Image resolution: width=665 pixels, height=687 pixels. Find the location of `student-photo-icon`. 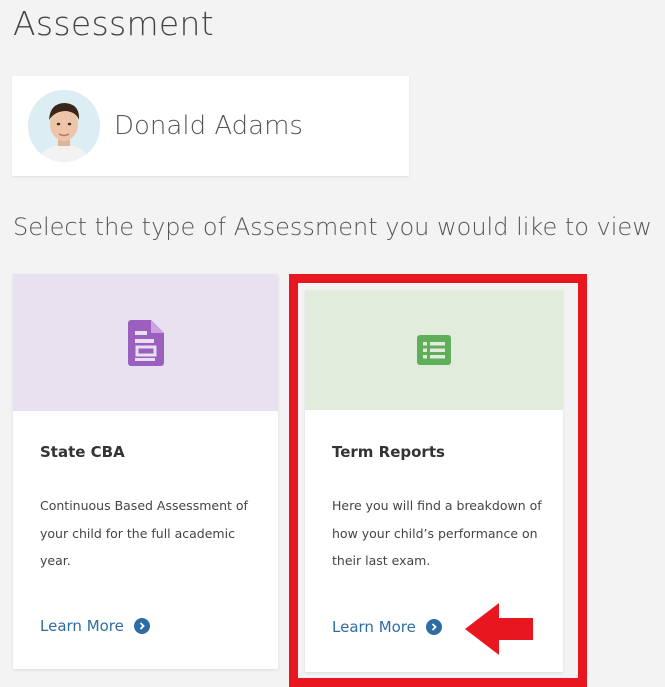

student-photo-icon is located at coordinates (64, 126).